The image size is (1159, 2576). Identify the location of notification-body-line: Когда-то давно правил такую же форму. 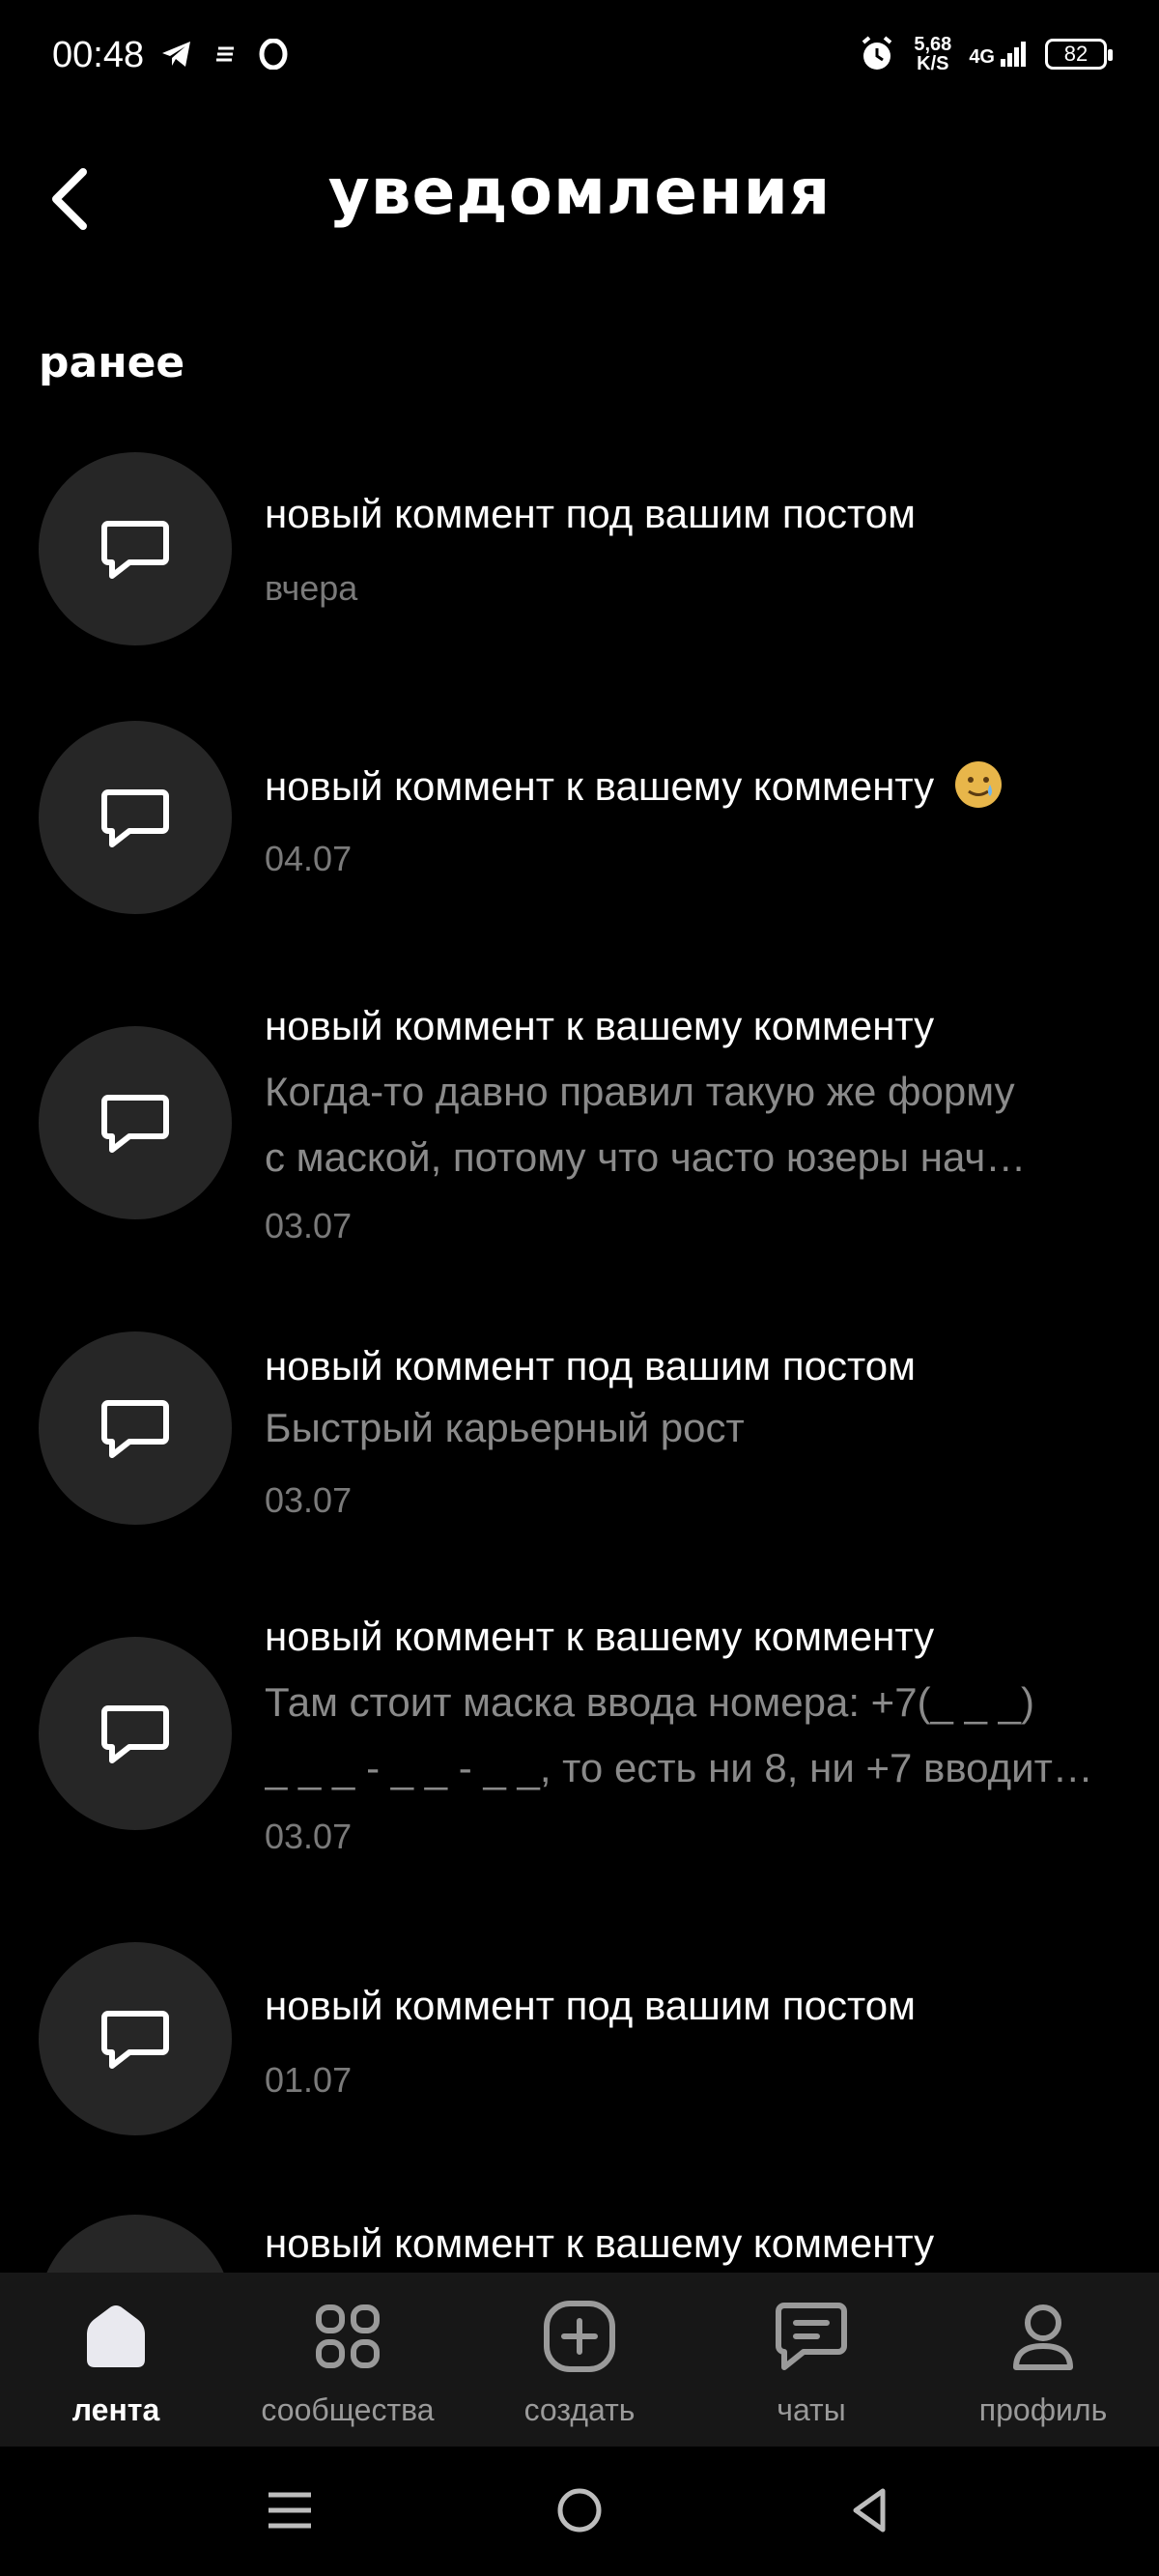
(640, 1091).